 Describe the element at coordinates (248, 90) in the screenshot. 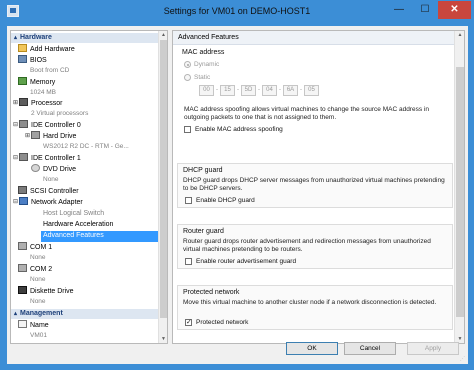

I see `mac-octet-field-3: 5D` at that location.